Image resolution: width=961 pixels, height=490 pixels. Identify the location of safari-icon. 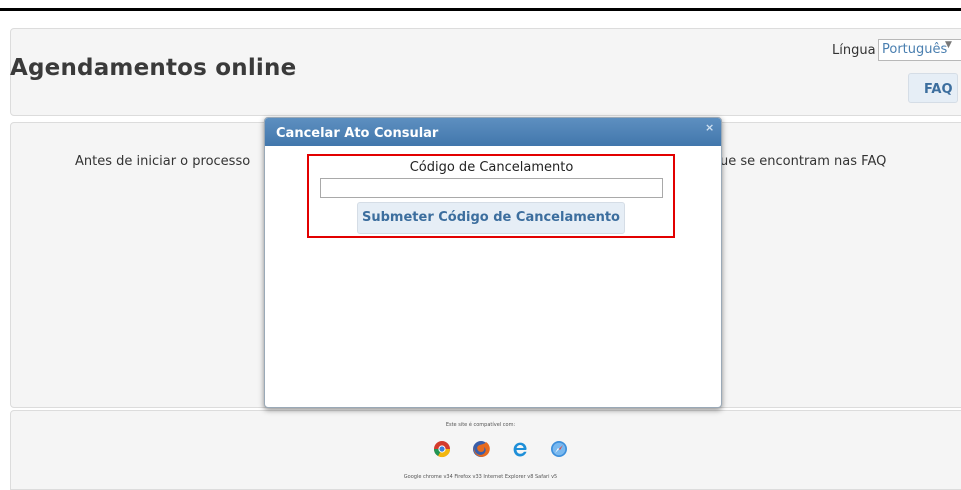
(559, 449).